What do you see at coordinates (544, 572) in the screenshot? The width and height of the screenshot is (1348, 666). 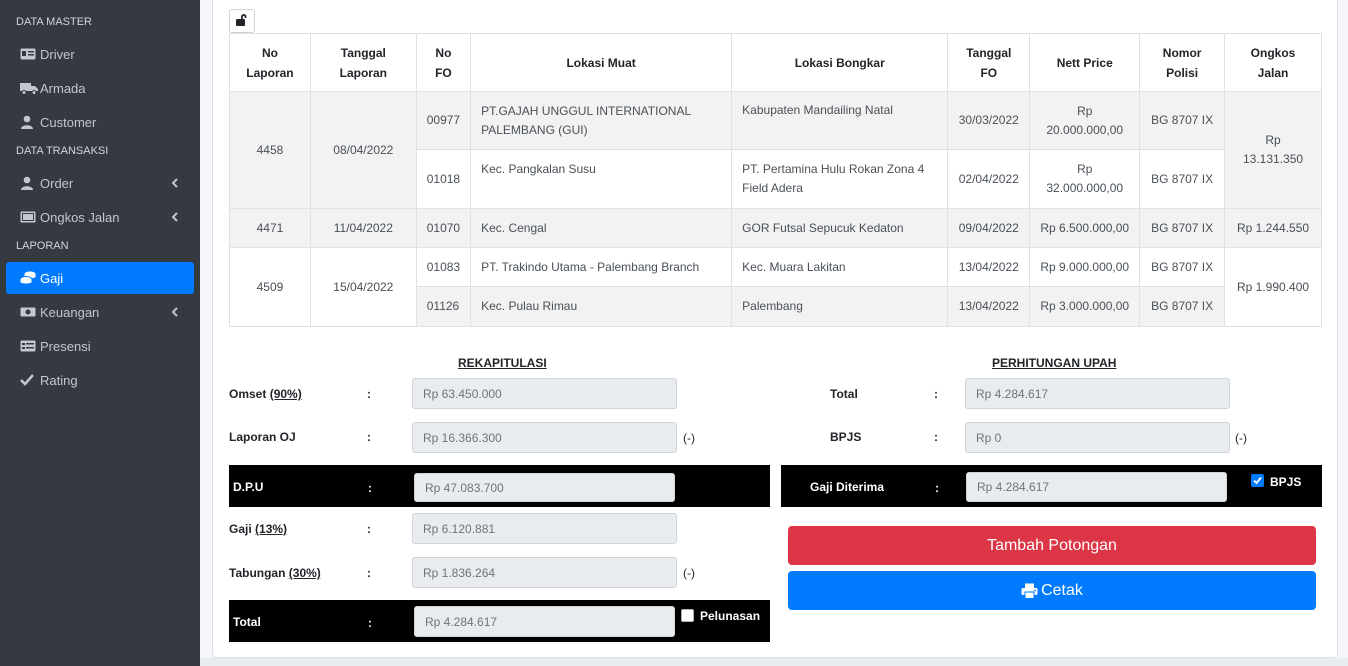 I see `tabungan-field: Rp 1.836.264` at bounding box center [544, 572].